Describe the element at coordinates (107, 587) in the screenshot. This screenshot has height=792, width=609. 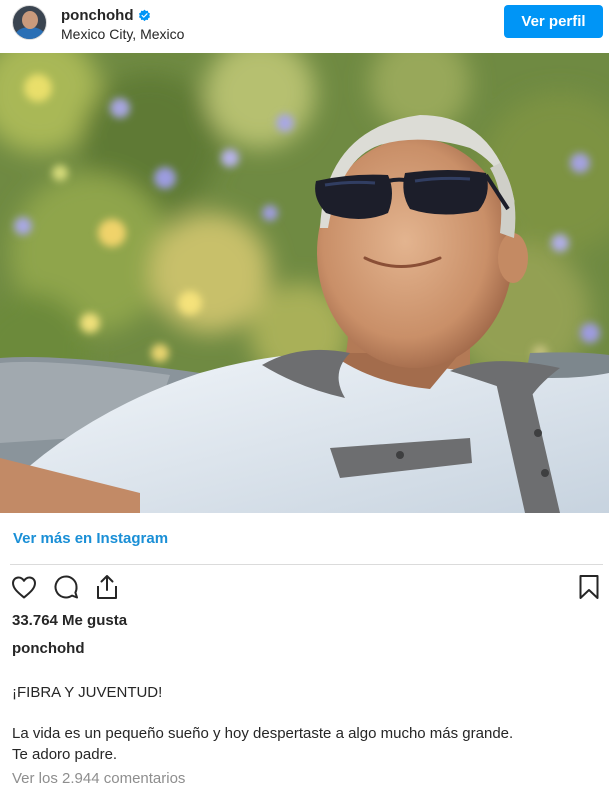
I see `share-icon` at that location.